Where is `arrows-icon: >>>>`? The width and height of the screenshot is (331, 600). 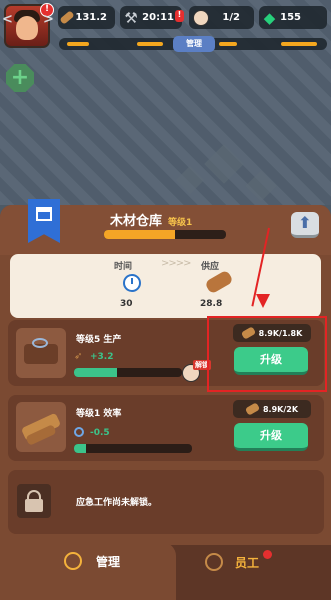
arrows-icon: >>>> is located at coordinates (176, 263).